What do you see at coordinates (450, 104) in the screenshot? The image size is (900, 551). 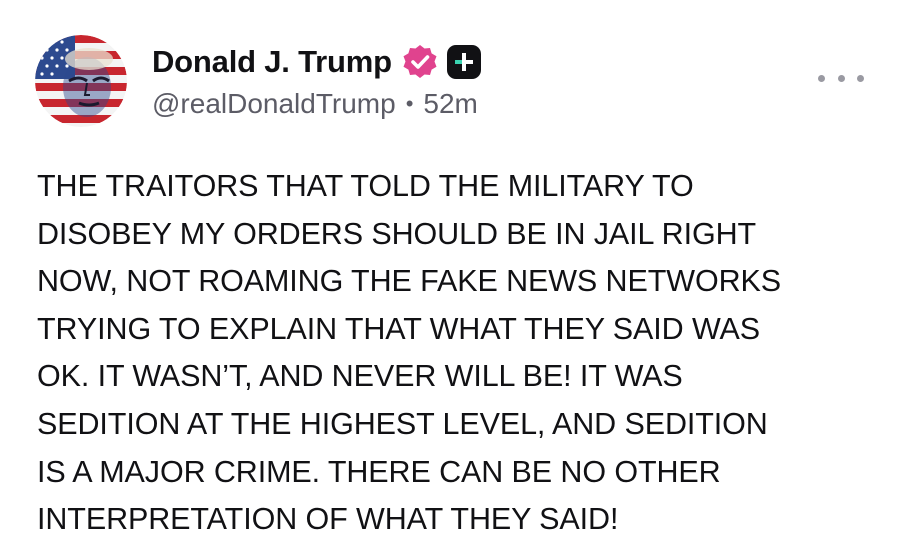 I see `post-timestamp: 52m` at bounding box center [450, 104].